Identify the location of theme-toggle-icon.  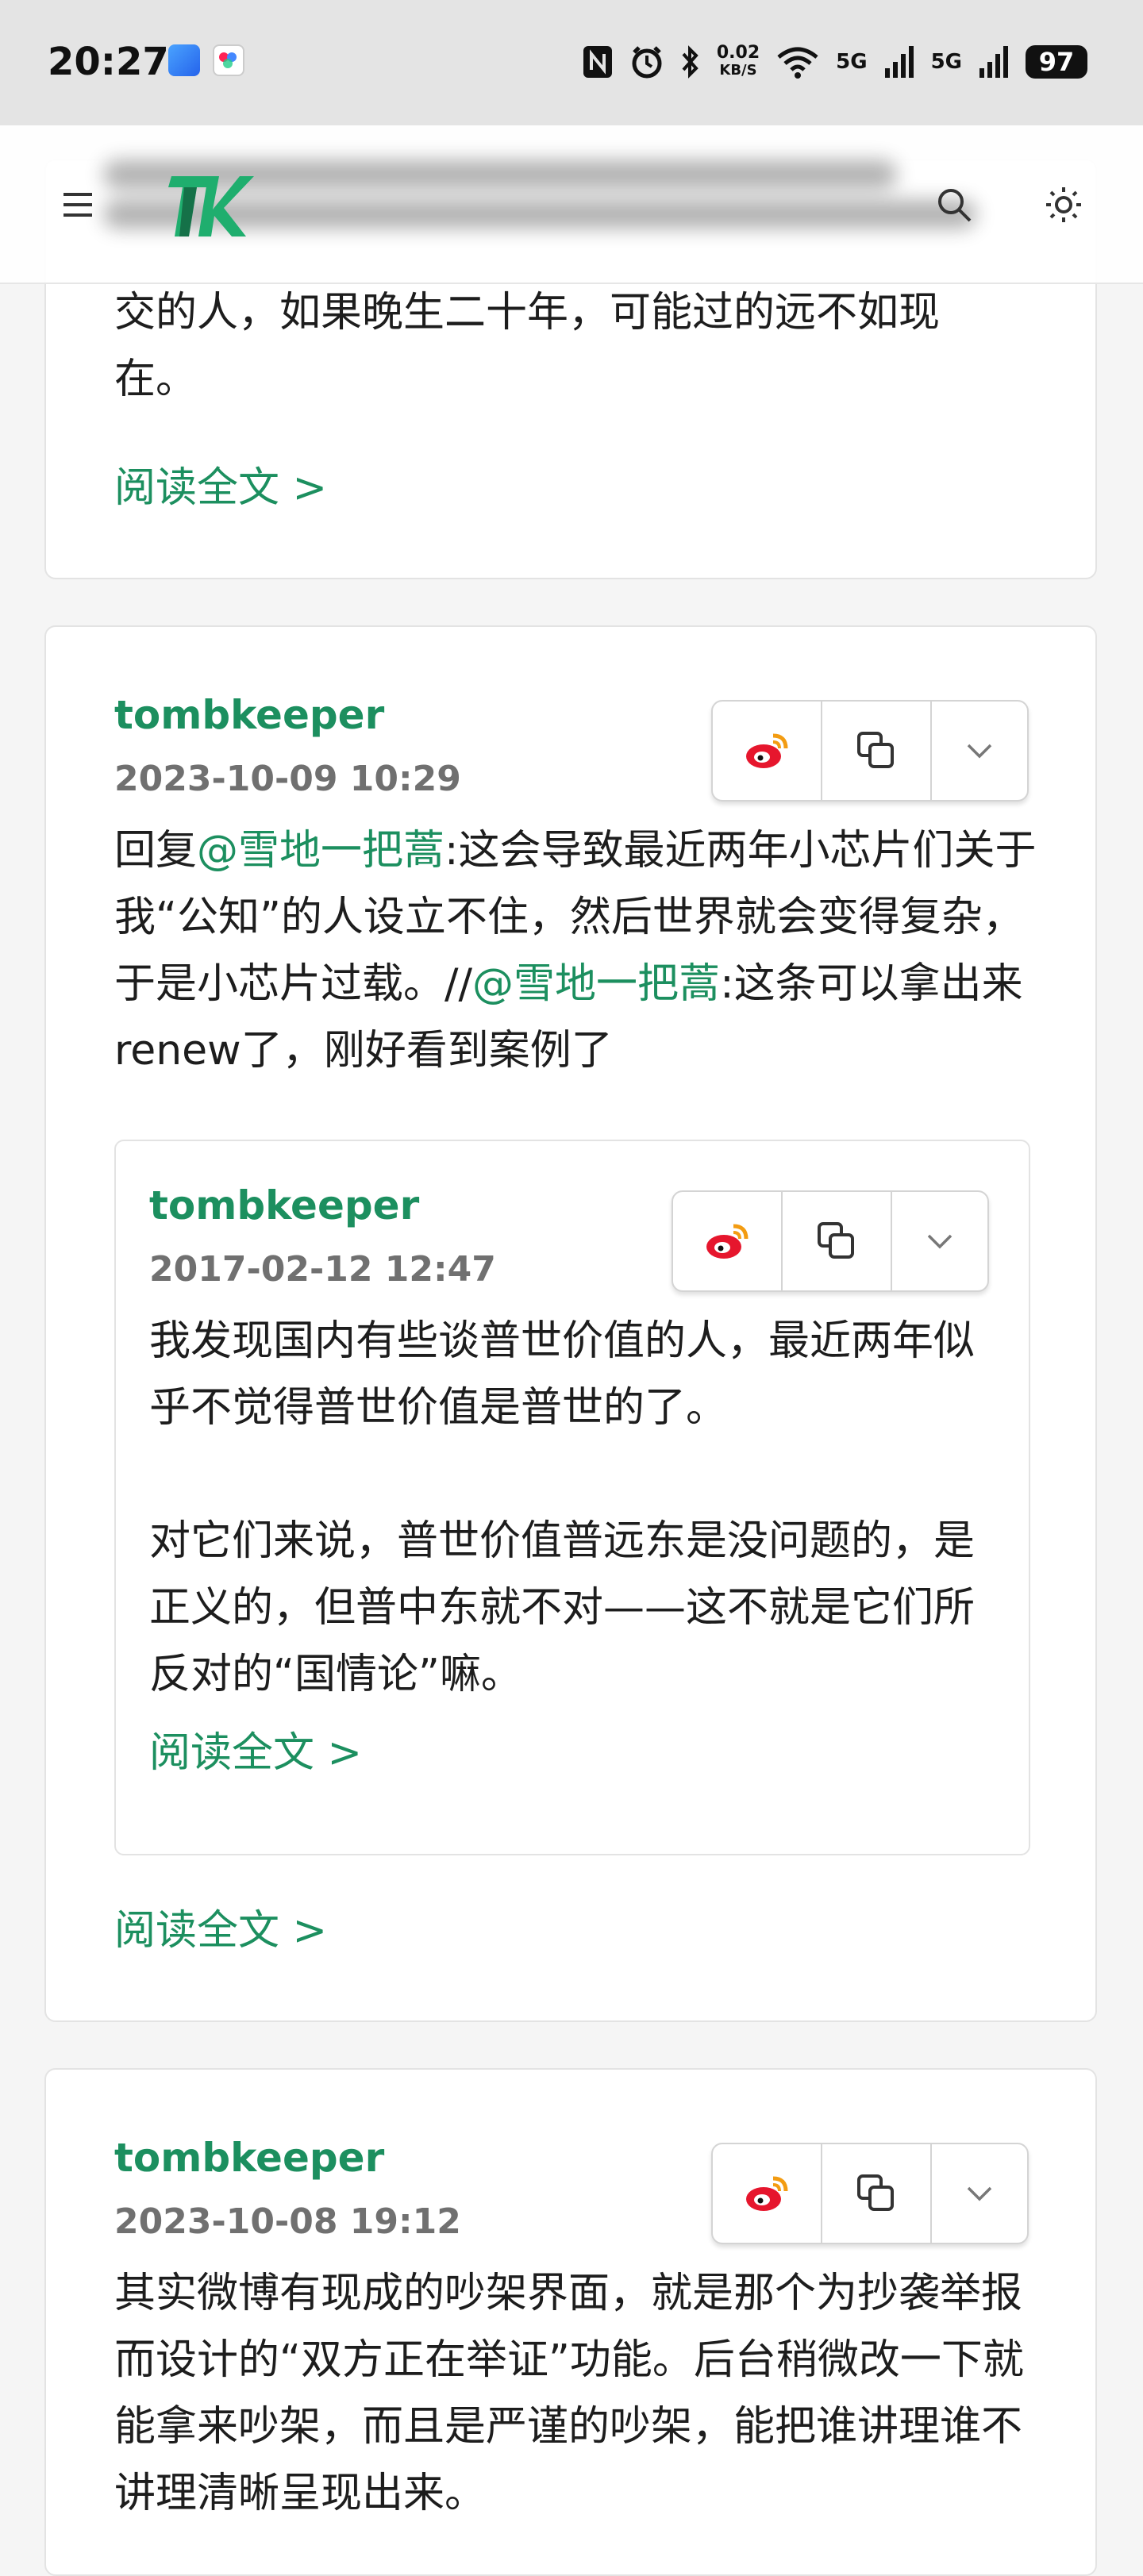
(1063, 204).